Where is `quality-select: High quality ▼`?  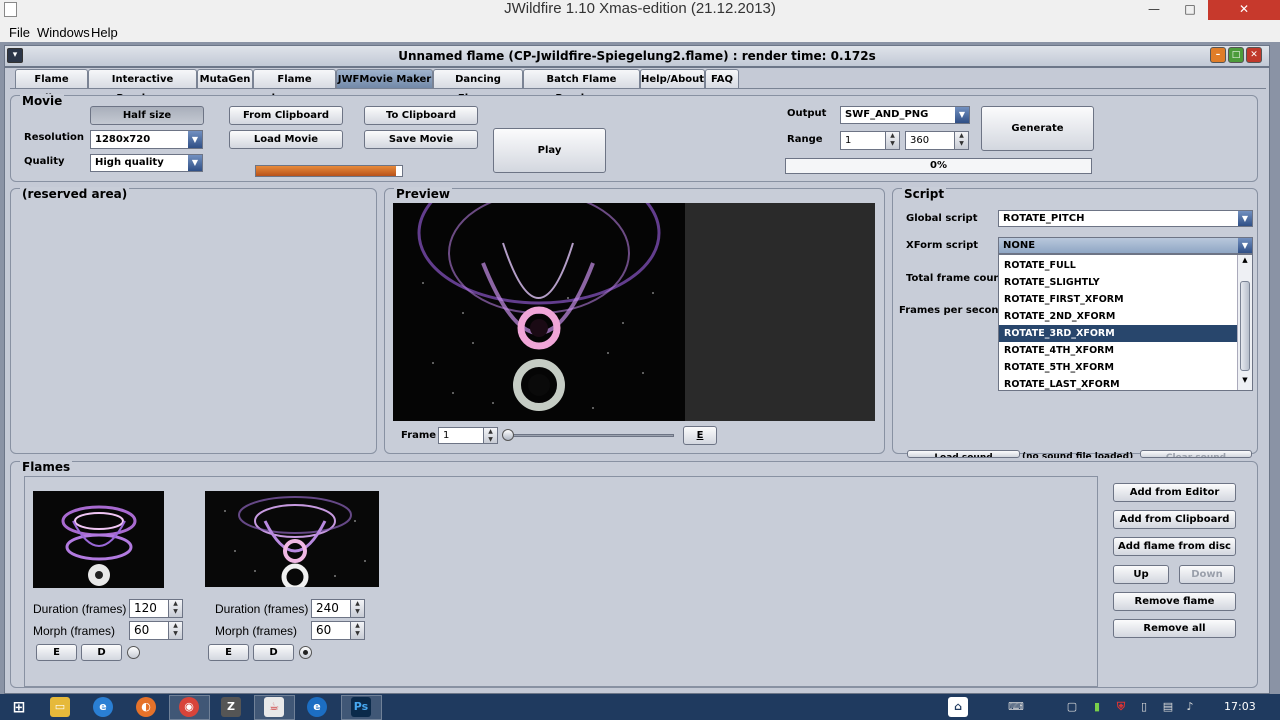
quality-select: High quality ▼ is located at coordinates (146, 163).